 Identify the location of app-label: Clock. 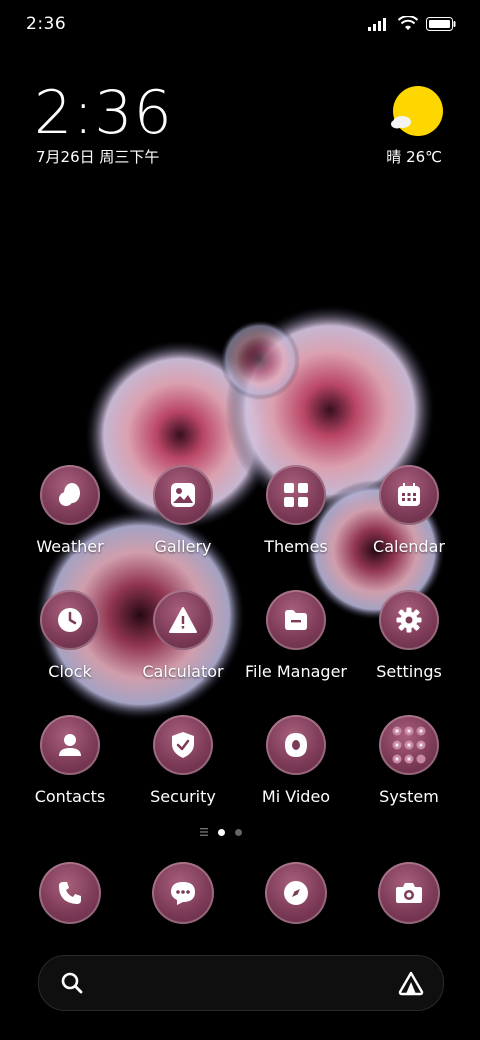
(70, 671).